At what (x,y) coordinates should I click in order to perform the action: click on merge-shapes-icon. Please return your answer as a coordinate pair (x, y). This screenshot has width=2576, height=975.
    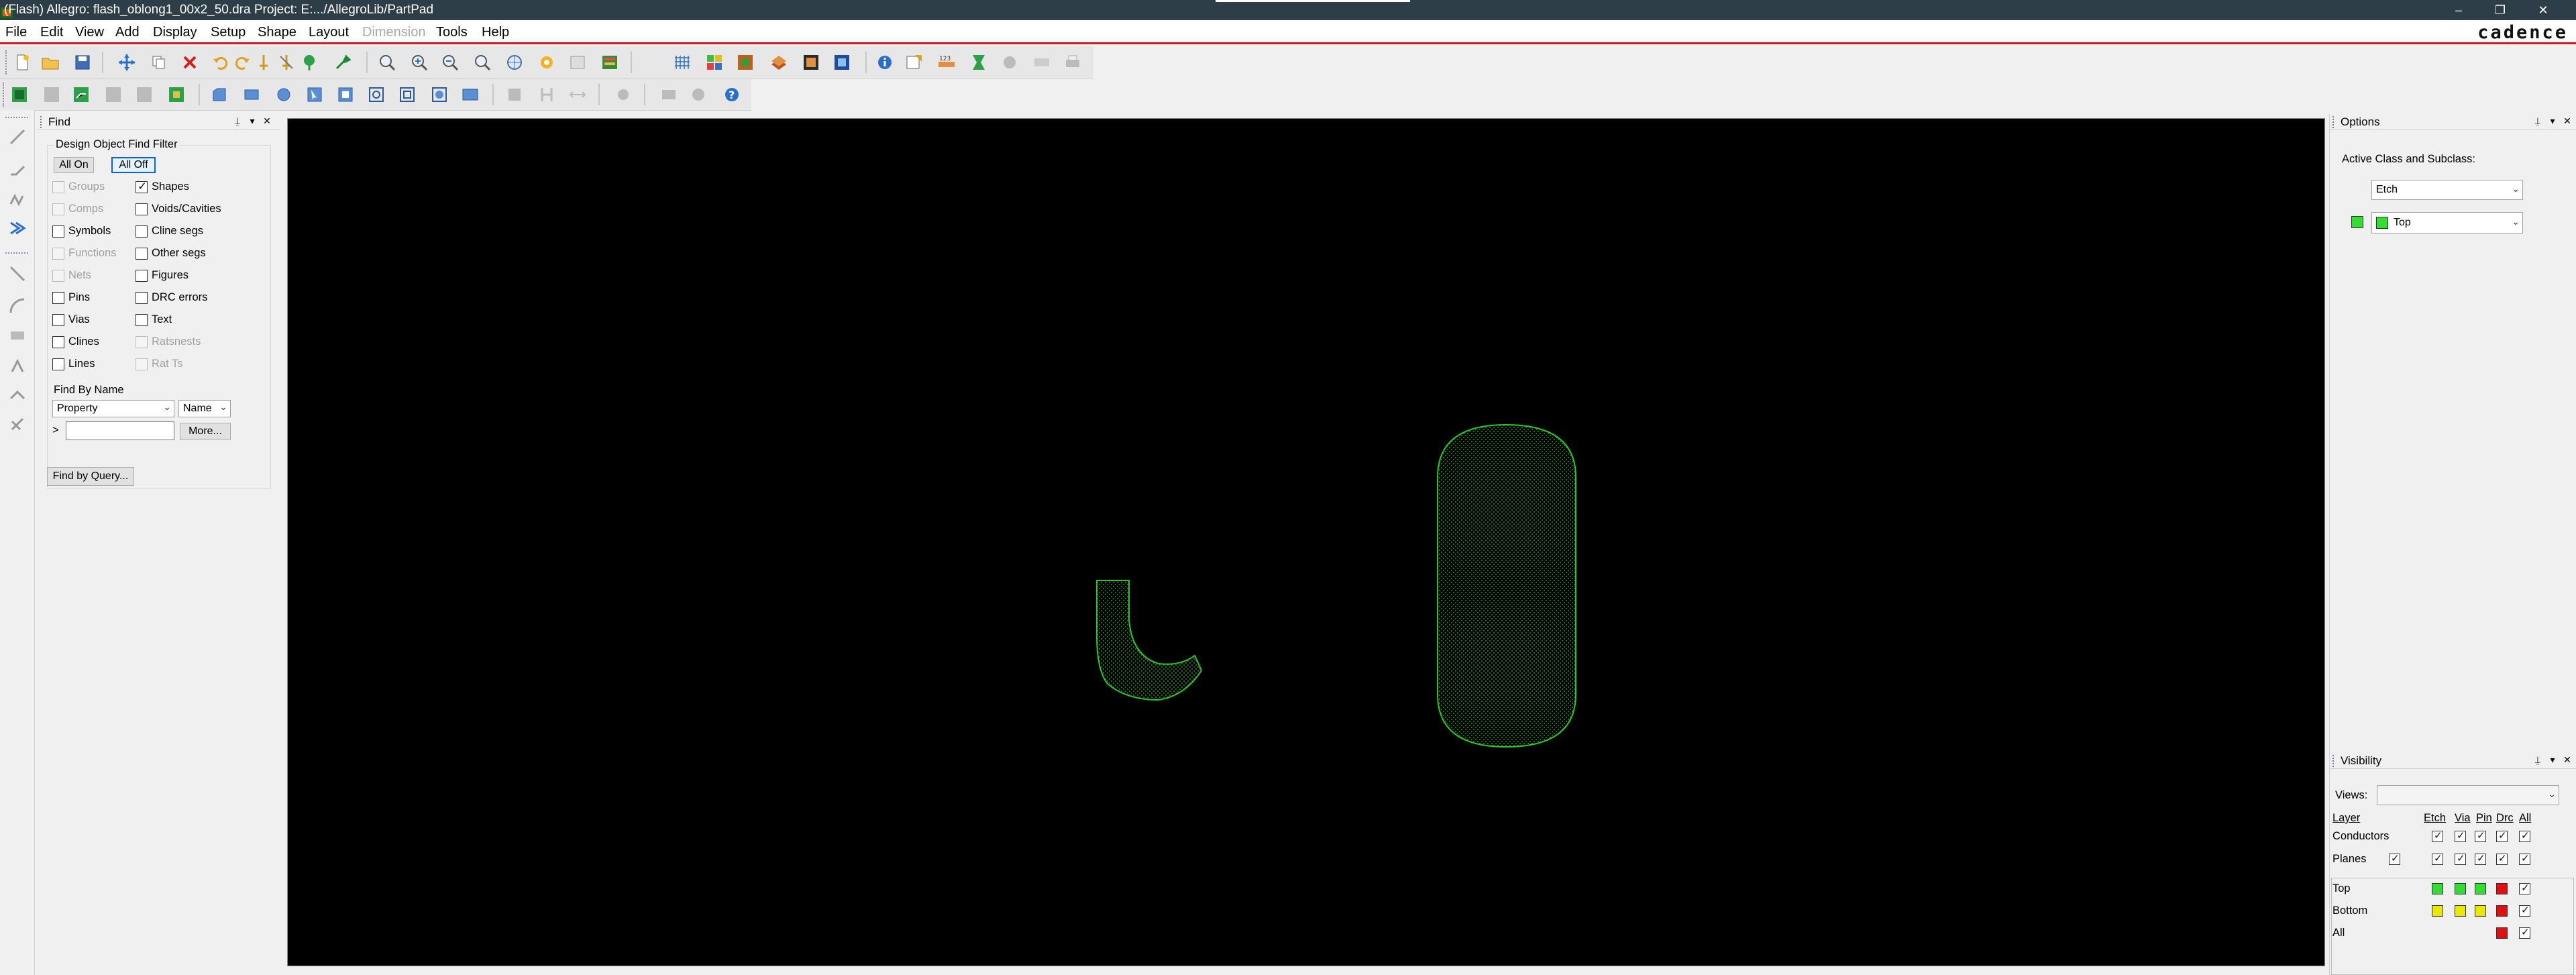
    Looking at the image, I should click on (407, 95).